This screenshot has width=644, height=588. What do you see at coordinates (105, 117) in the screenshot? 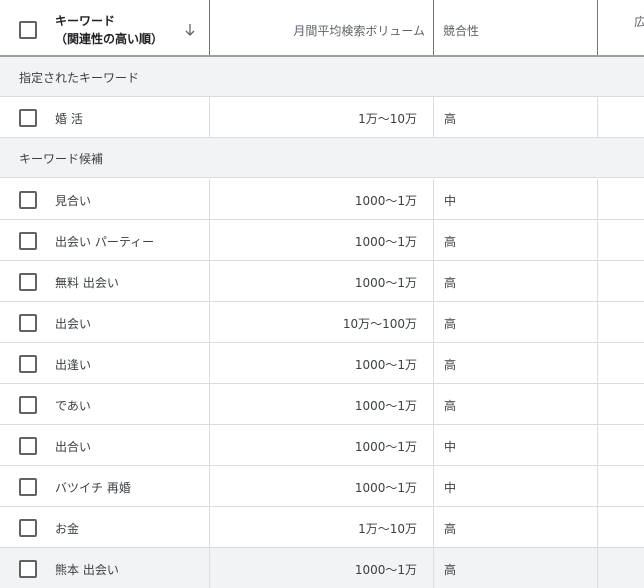
I see `keyword-cell: 婚 活` at bounding box center [105, 117].